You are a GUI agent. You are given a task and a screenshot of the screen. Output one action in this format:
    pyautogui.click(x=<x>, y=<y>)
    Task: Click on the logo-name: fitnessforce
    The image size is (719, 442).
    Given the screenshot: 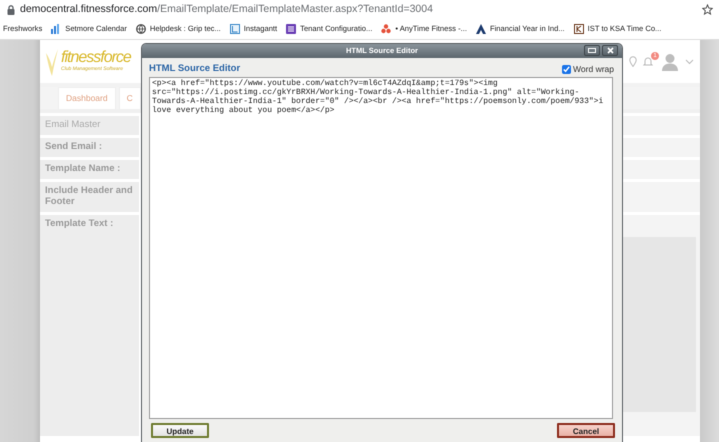 What is the action you would take?
    pyautogui.click(x=96, y=57)
    